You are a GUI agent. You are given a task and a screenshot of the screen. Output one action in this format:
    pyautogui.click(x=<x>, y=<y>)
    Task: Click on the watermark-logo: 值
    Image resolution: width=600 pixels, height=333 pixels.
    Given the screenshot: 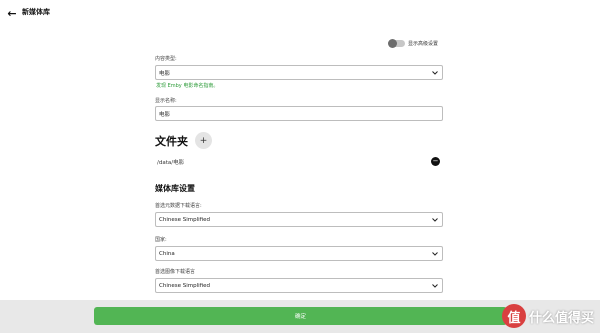 What is the action you would take?
    pyautogui.click(x=513, y=316)
    